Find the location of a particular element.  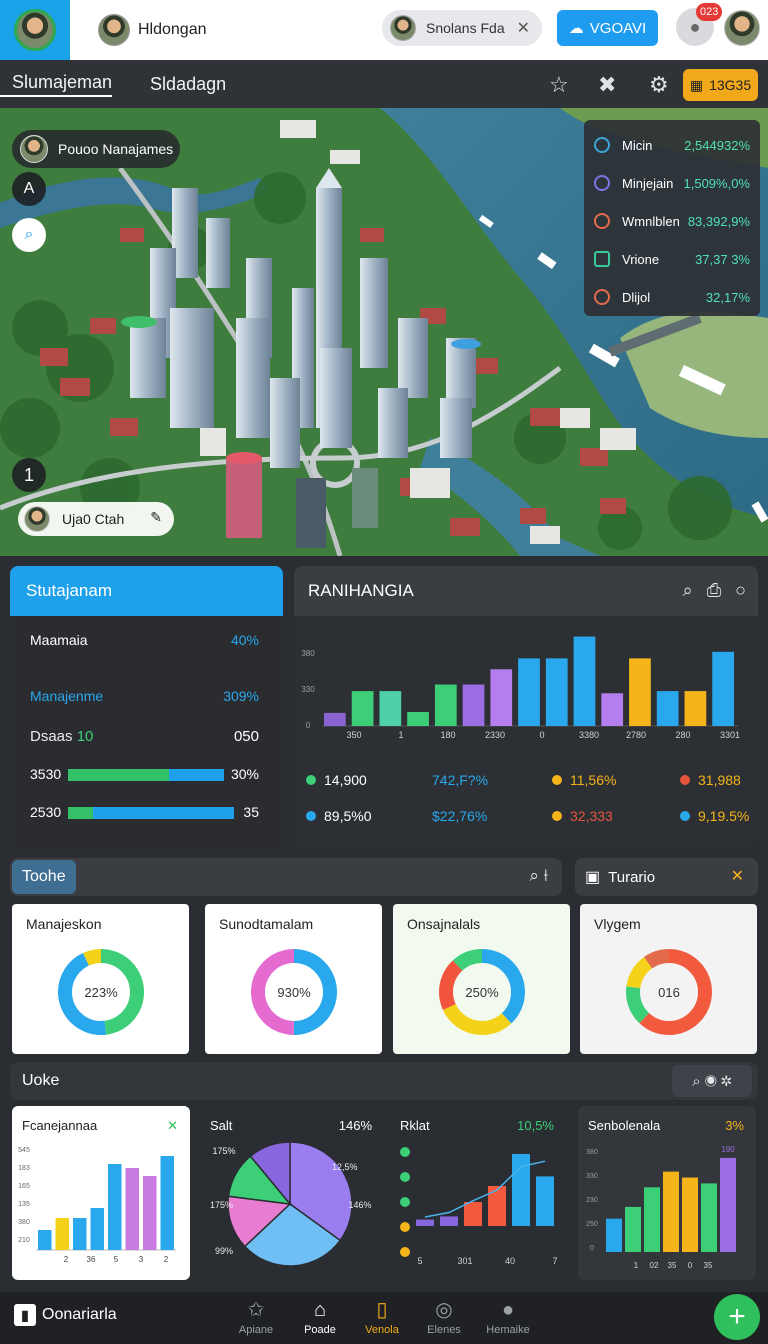

x-tick-label: 35 is located at coordinates (708, 1265).